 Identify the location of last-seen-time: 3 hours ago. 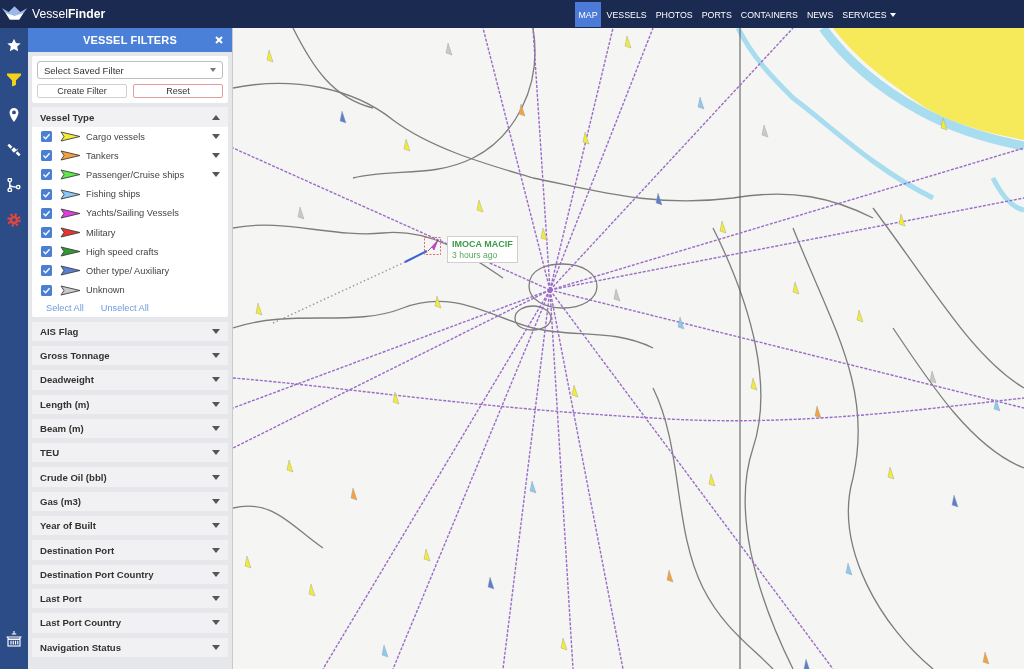
(475, 255).